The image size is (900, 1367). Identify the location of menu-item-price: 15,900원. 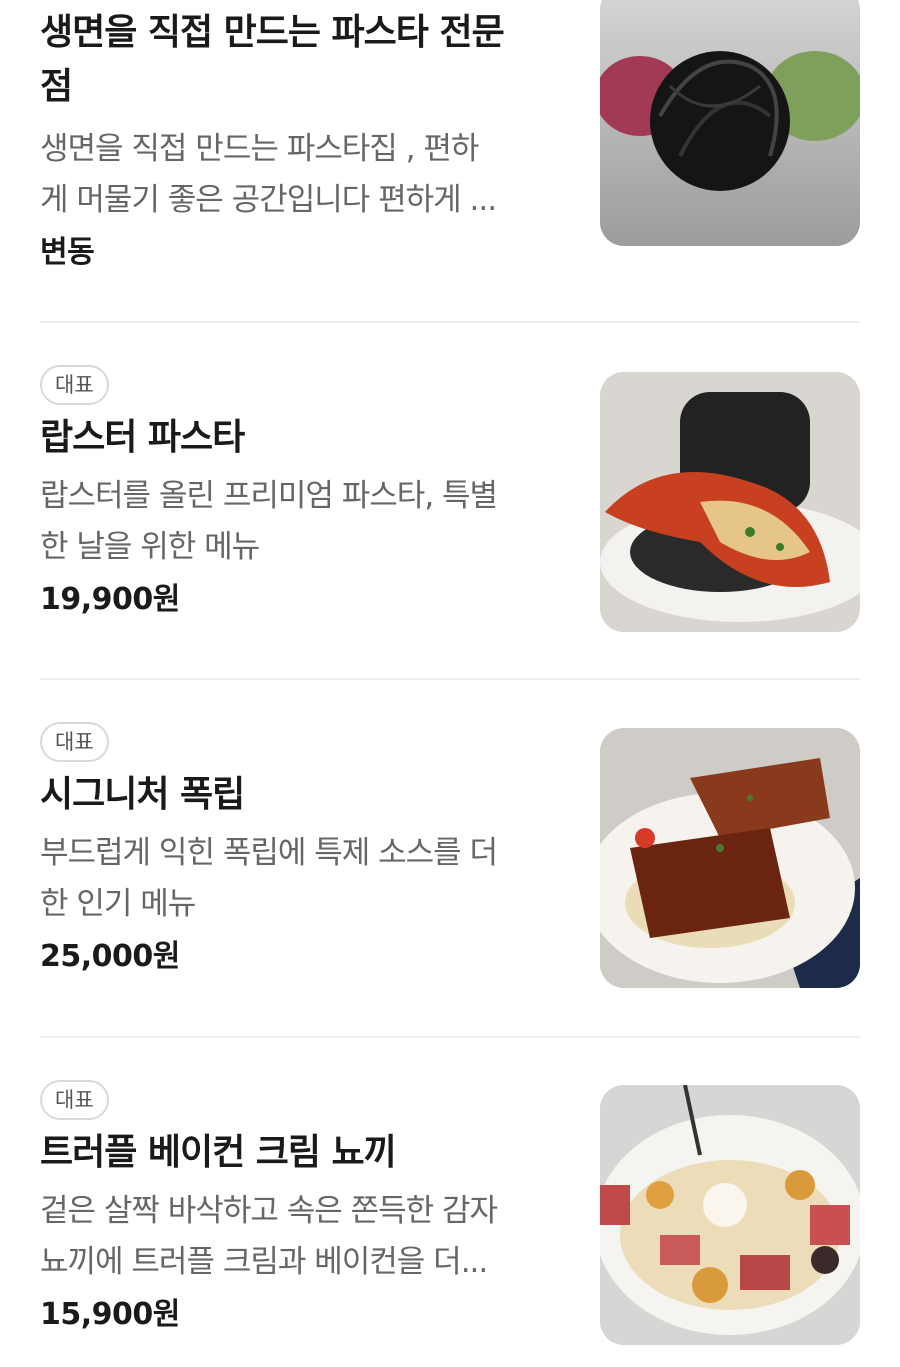
(110, 1314).